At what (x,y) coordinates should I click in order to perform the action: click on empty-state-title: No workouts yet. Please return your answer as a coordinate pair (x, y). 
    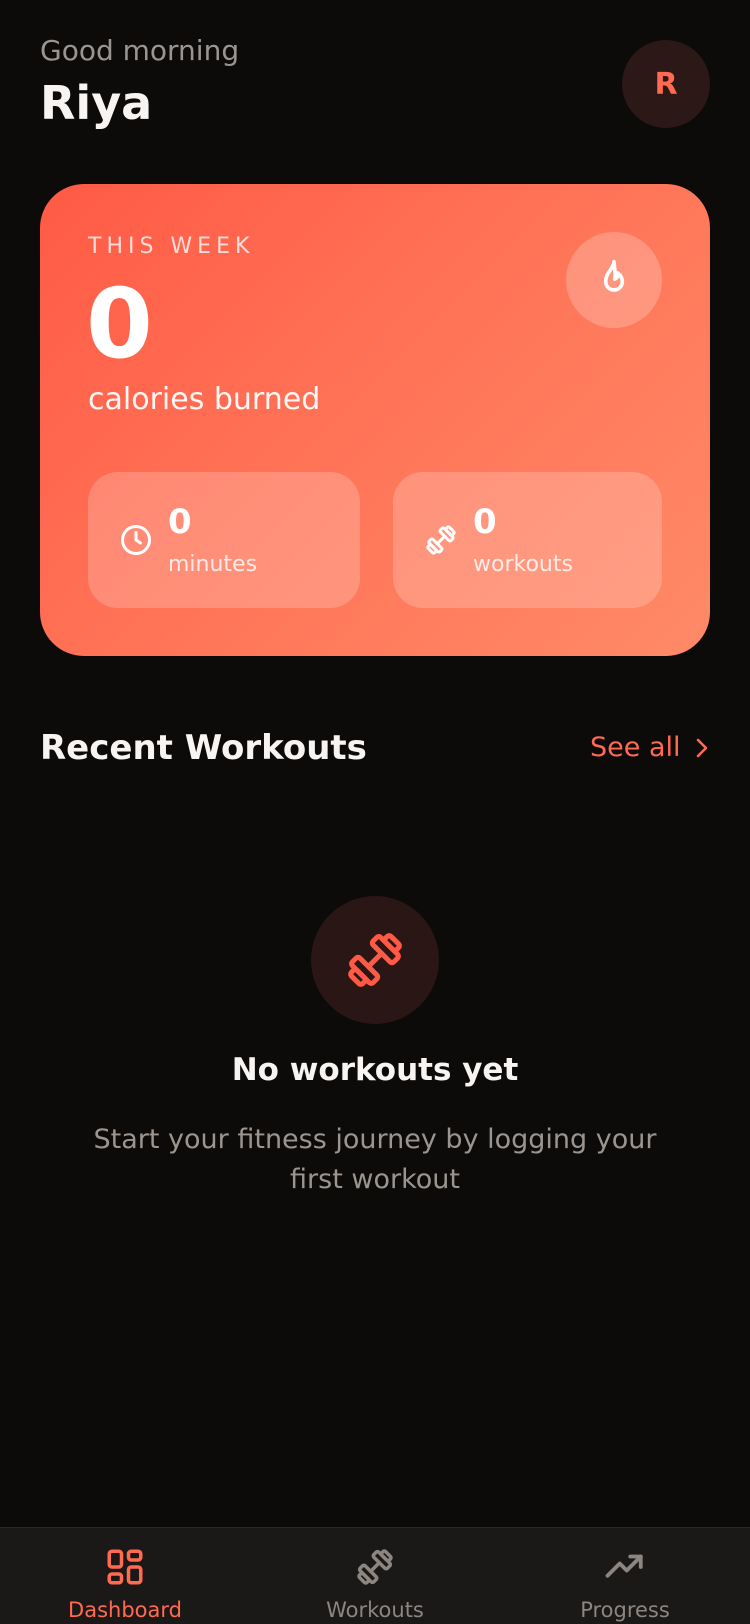
    Looking at the image, I should click on (375, 1070).